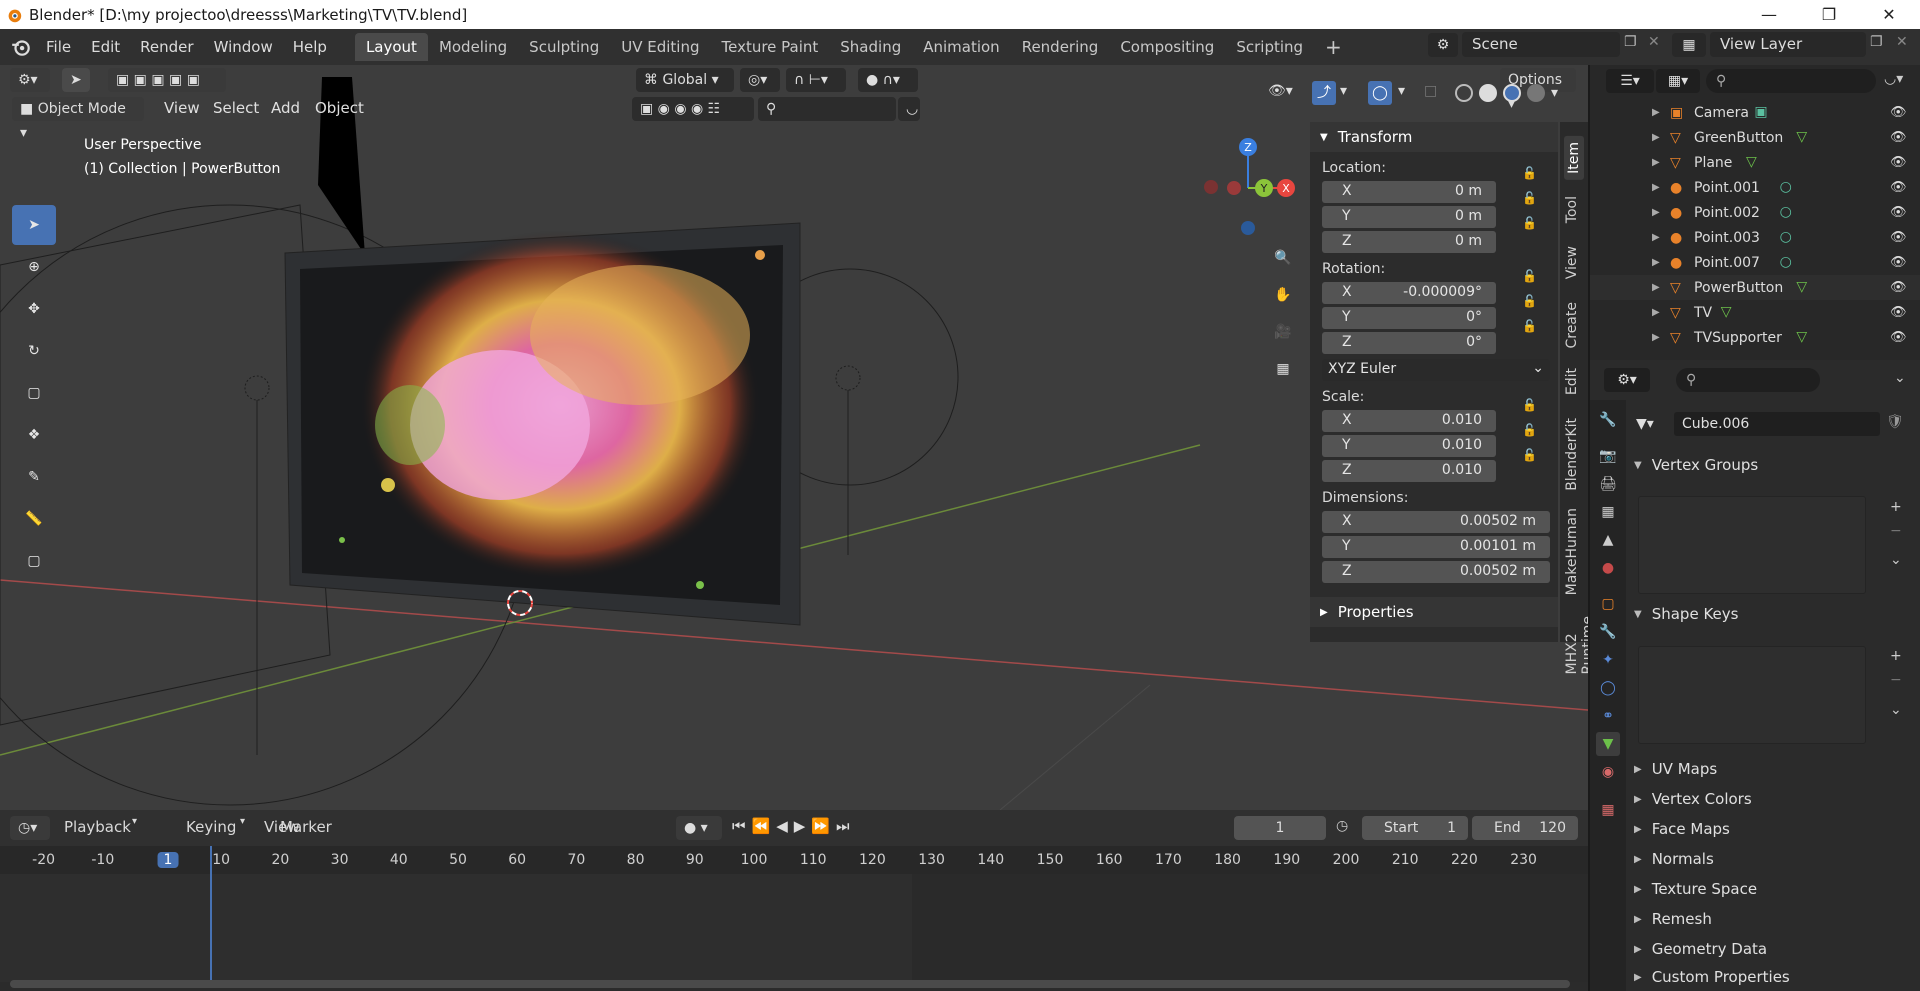 The height and width of the screenshot is (991, 1920). Describe the element at coordinates (211, 827) in the screenshot. I see `menu-keying: Keying` at that location.